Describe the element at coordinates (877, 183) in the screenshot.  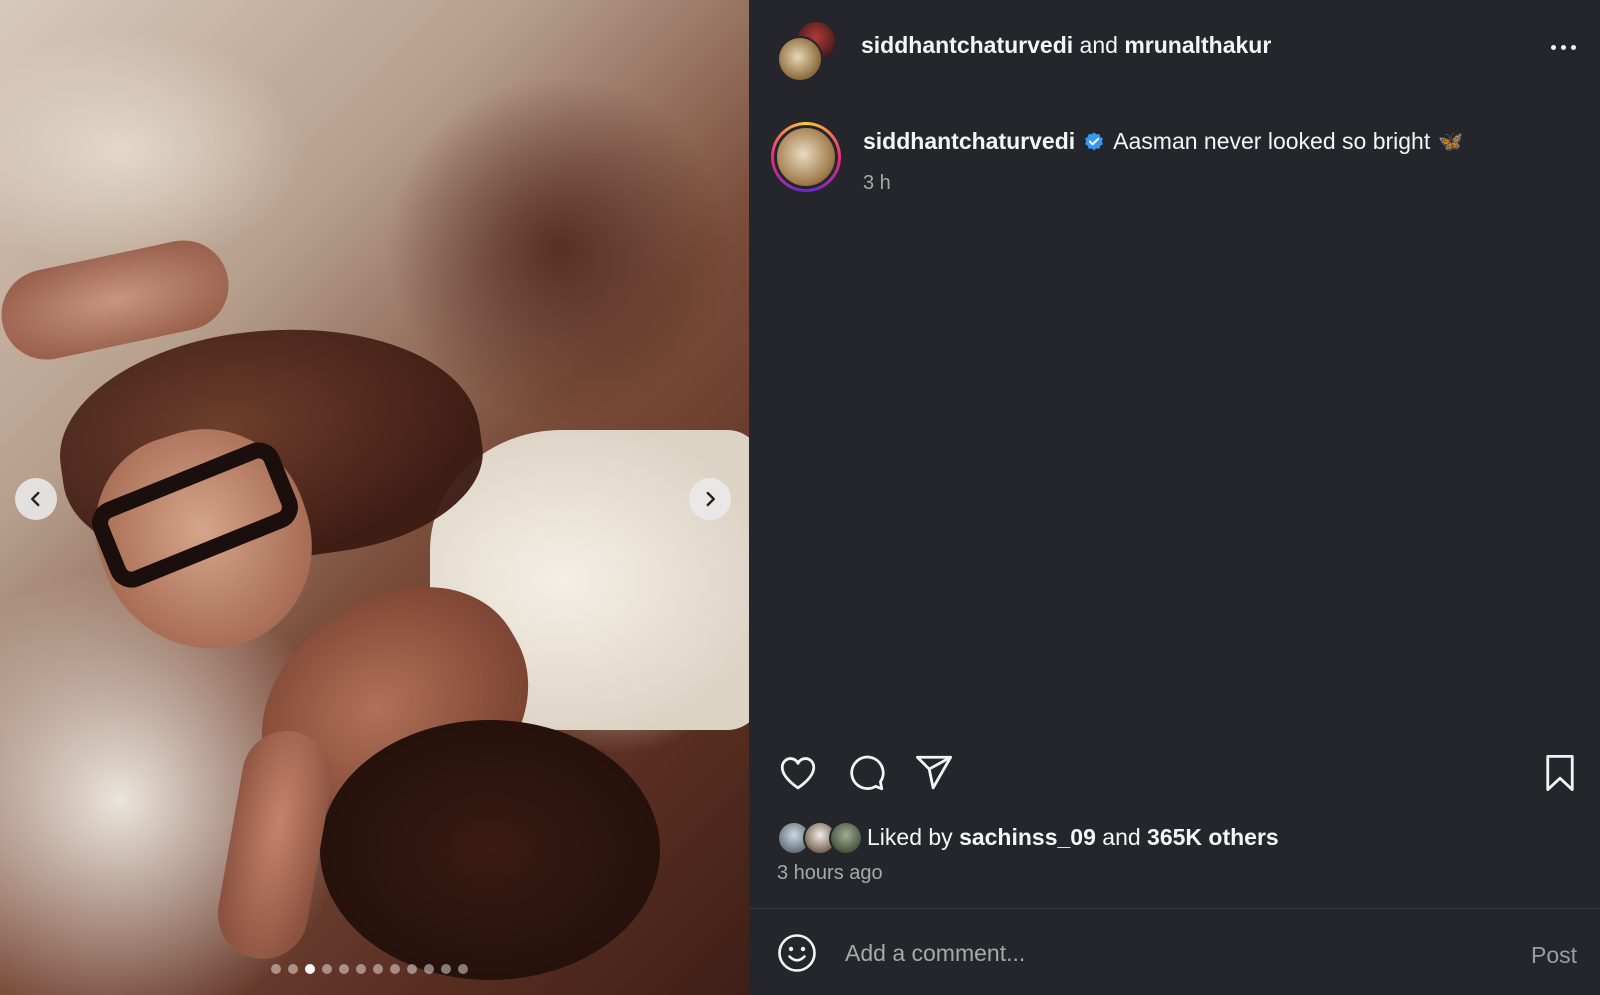
I see `caption-timestamp: 3 h` at that location.